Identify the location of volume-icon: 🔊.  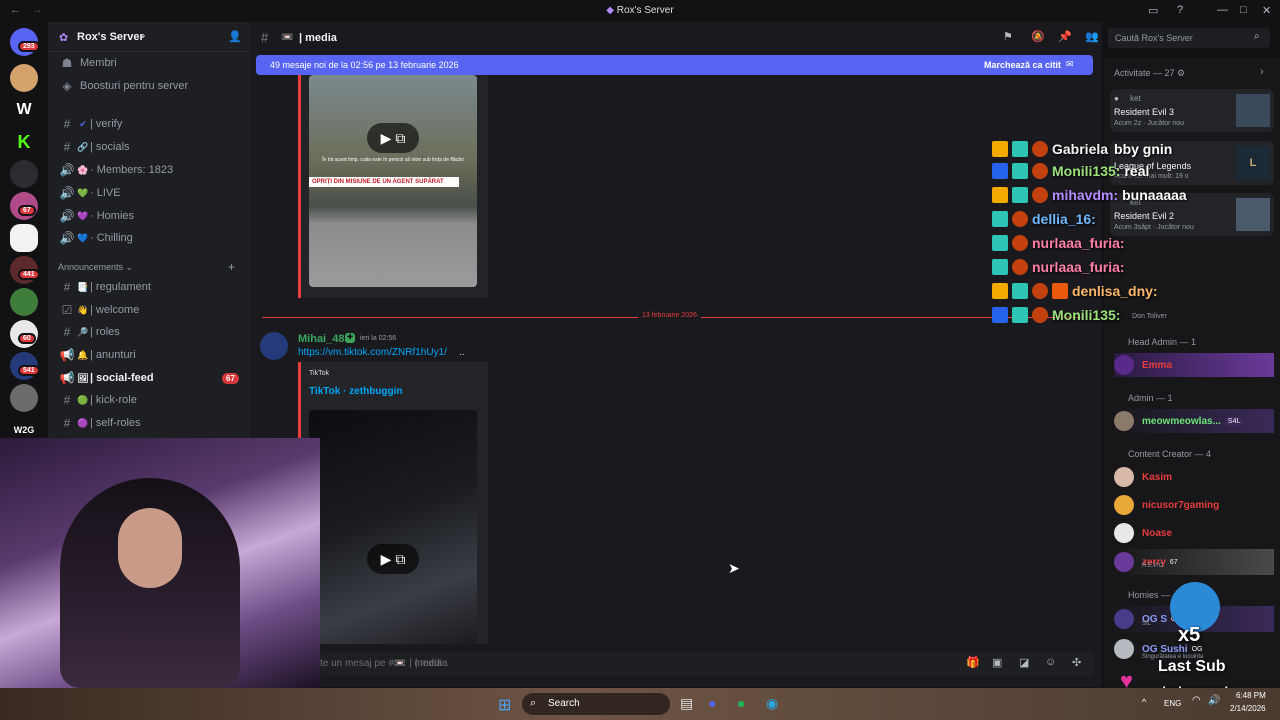
(1214, 700).